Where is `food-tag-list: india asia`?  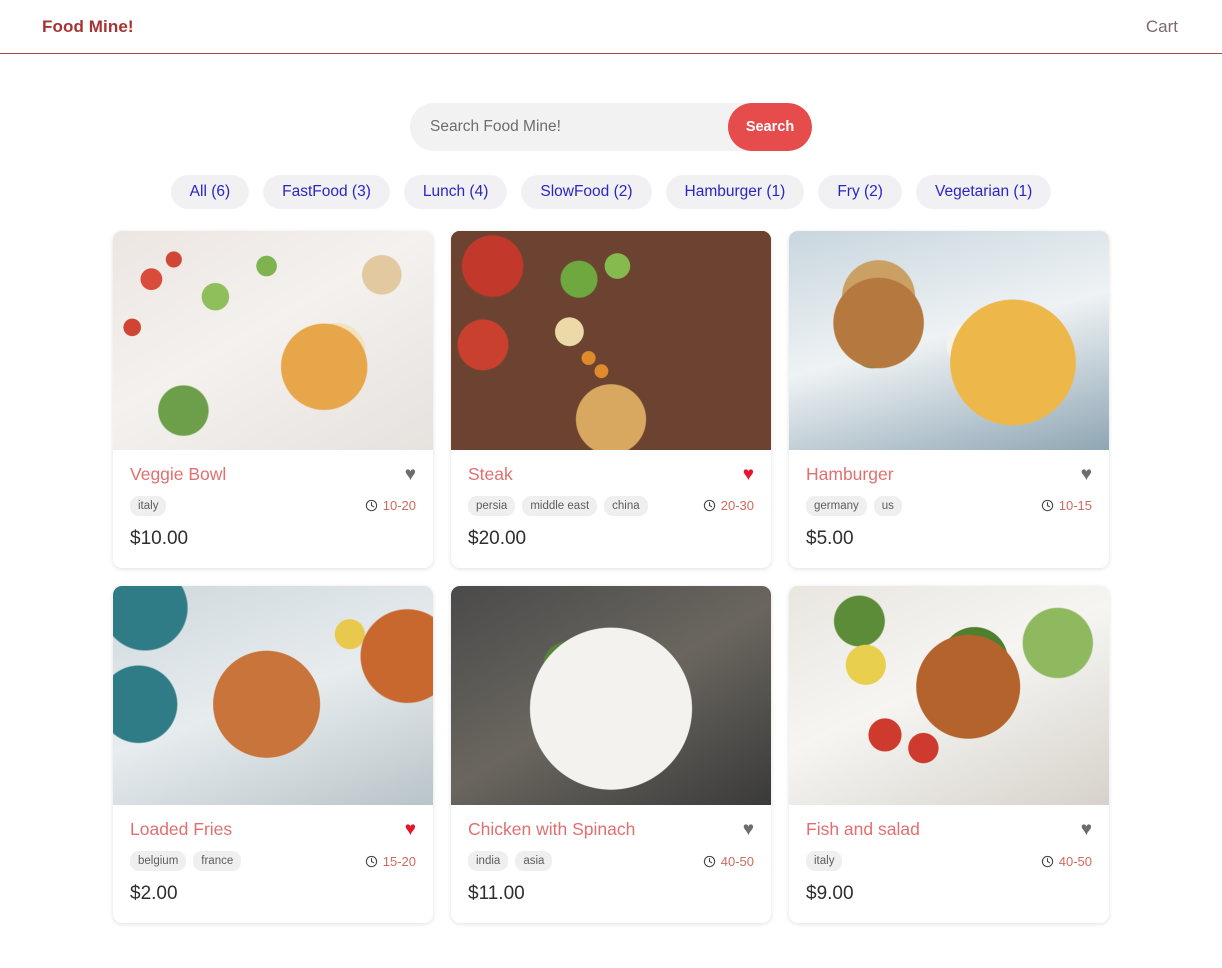
food-tag-list: india asia is located at coordinates (510, 861).